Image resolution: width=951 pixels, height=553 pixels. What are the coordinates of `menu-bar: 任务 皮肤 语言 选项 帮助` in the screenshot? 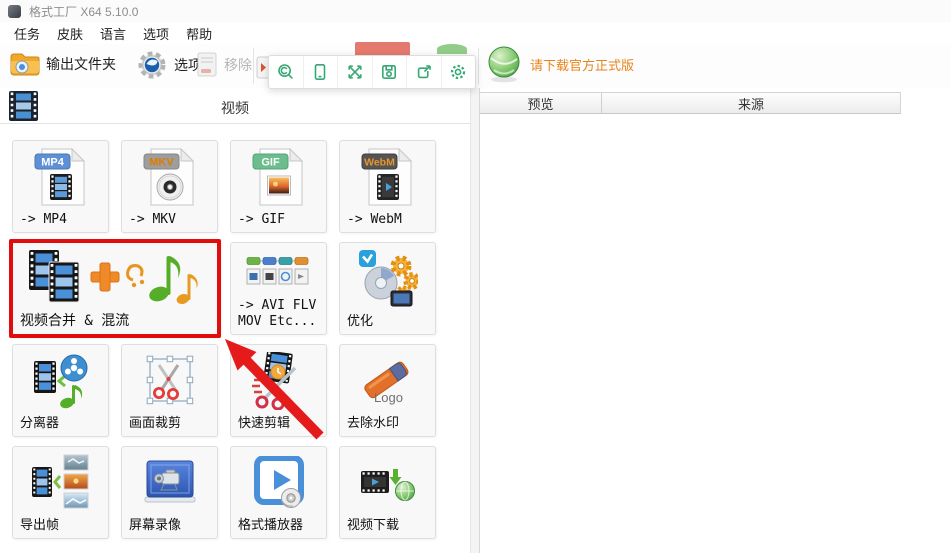 It's located at (475, 33).